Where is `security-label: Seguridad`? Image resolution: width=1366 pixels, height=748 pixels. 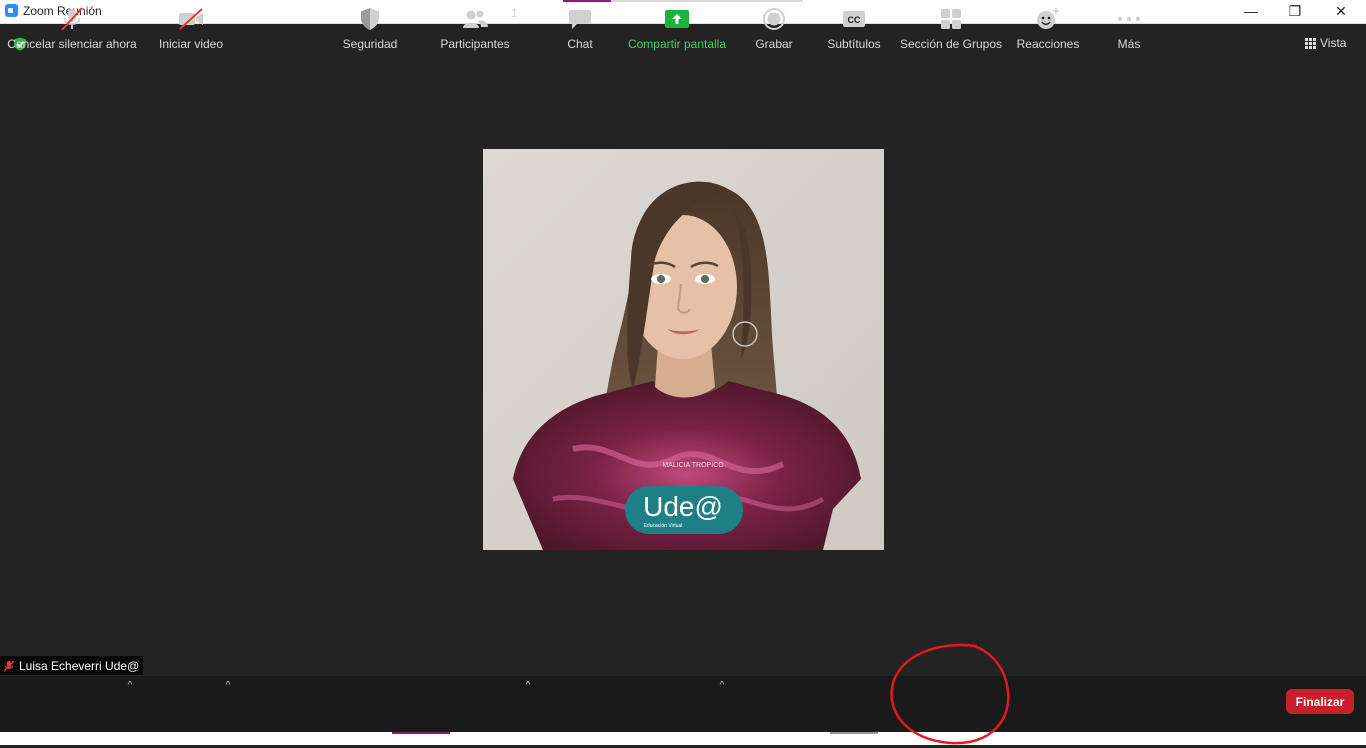 security-label: Seguridad is located at coordinates (370, 44).